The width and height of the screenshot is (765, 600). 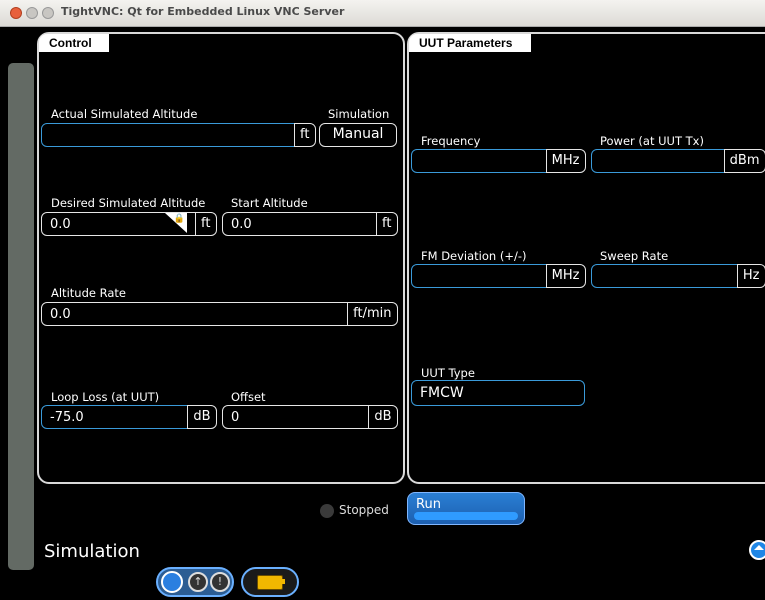 What do you see at coordinates (88, 293) in the screenshot?
I see `altitude-rate-label: Altitude Rate` at bounding box center [88, 293].